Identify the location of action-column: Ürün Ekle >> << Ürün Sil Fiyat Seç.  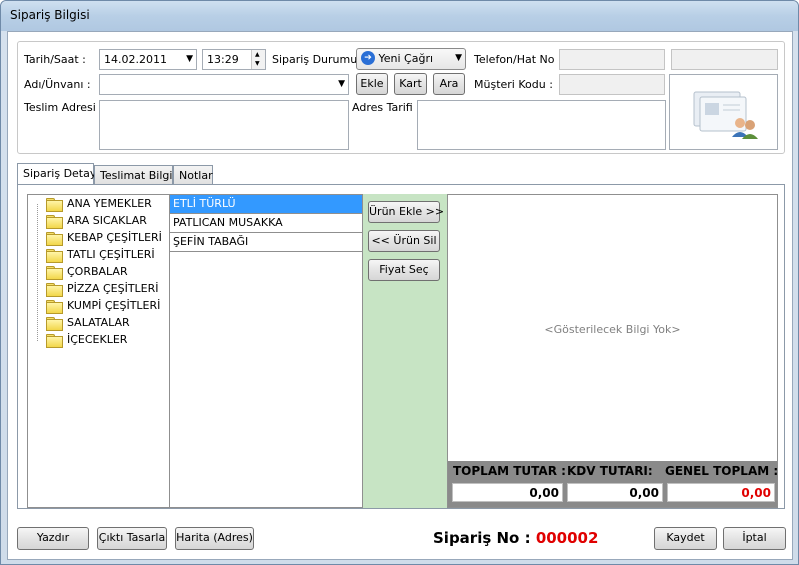
(405, 351).